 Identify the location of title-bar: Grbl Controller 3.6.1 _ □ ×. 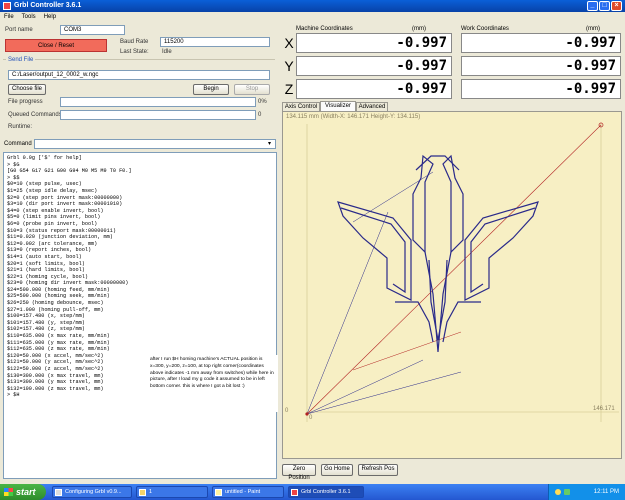
(312, 6).